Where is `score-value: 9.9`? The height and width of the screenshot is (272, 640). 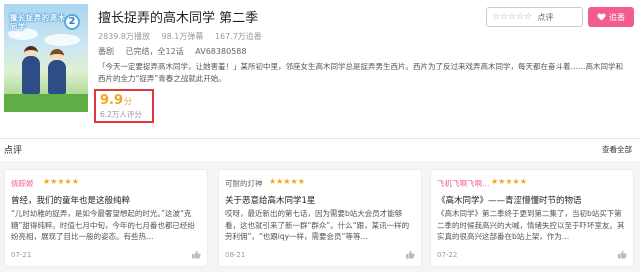
score-value: 9.9 is located at coordinates (112, 100).